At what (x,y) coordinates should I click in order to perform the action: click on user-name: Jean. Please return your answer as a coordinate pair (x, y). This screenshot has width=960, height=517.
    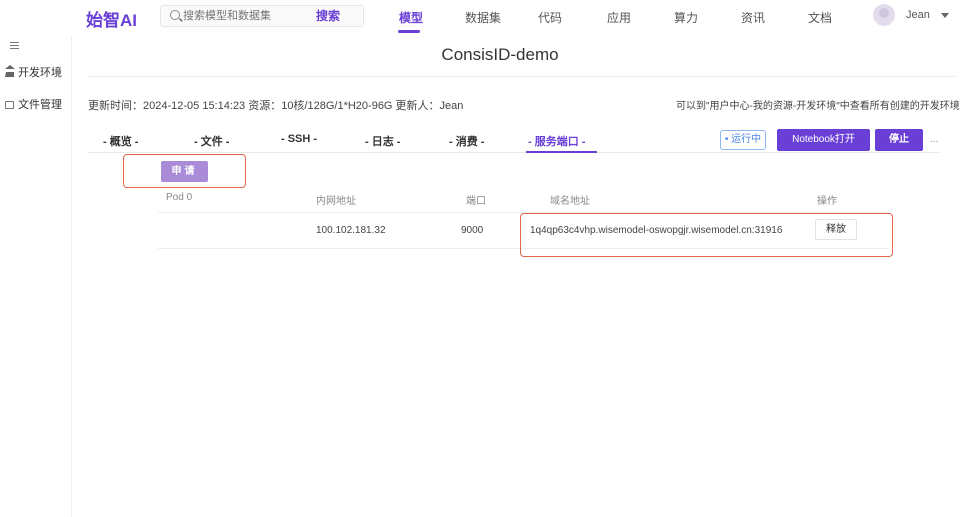
    Looking at the image, I should click on (918, 15).